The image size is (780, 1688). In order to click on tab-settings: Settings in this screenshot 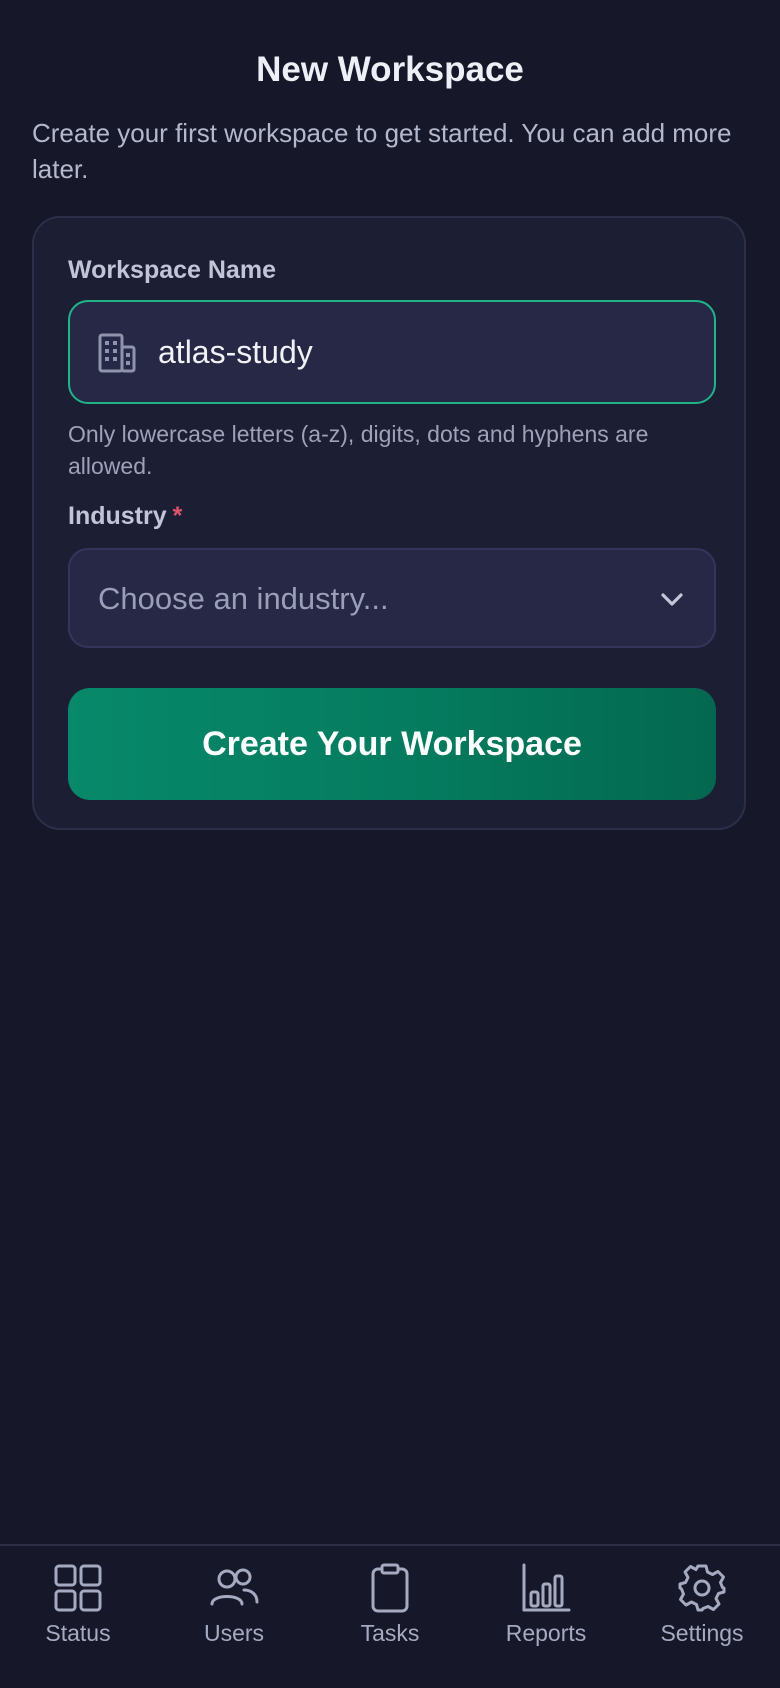, I will do `click(702, 1617)`.